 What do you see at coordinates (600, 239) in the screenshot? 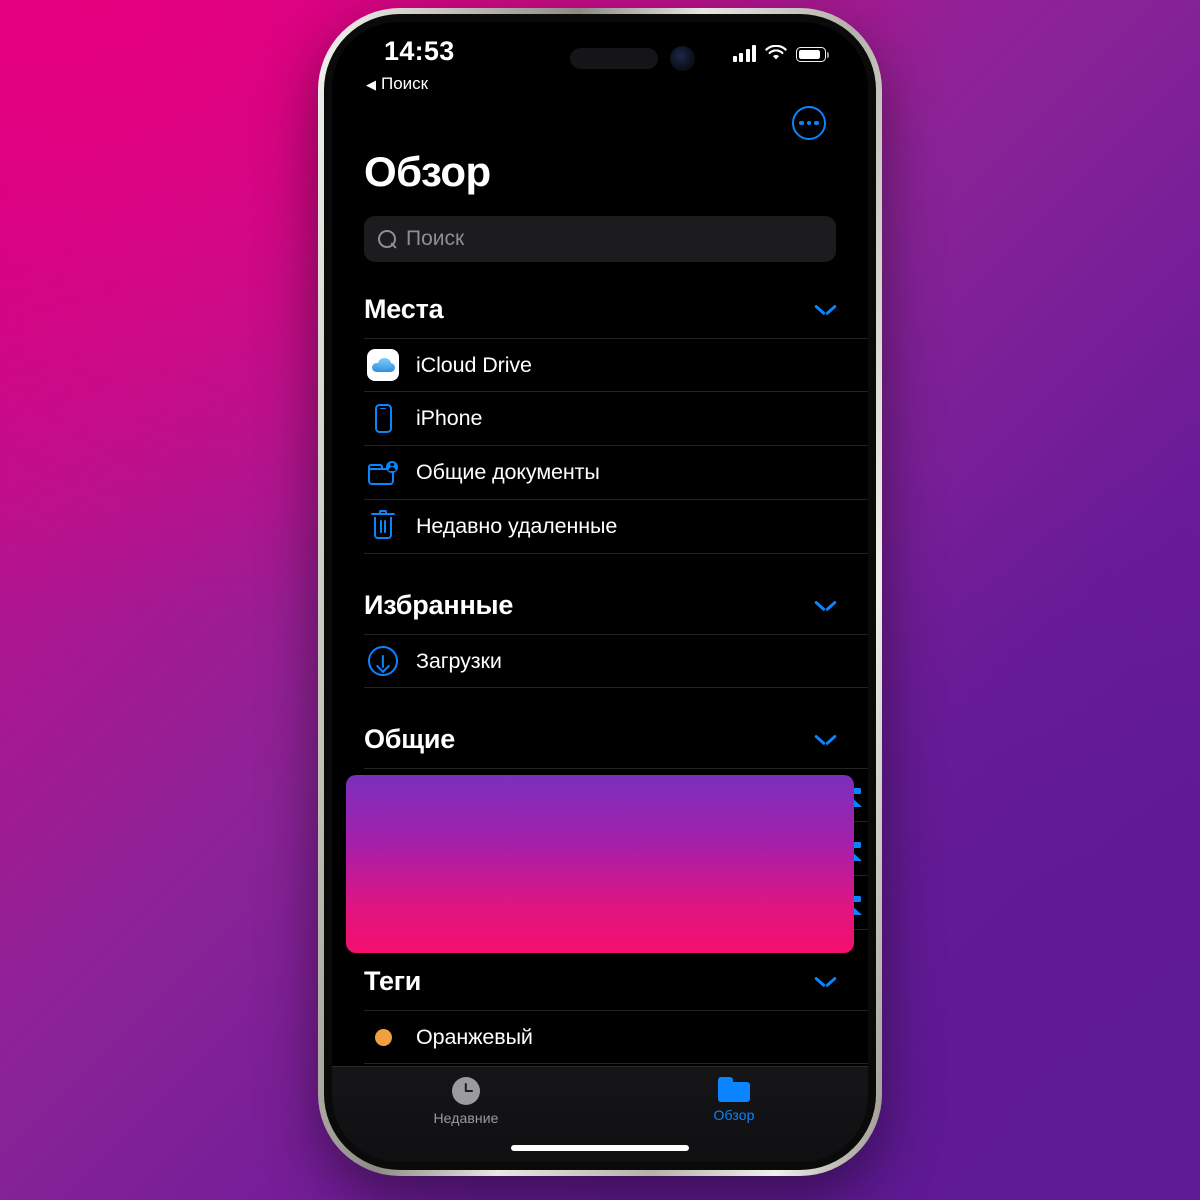
I see `search-input: Поиск` at bounding box center [600, 239].